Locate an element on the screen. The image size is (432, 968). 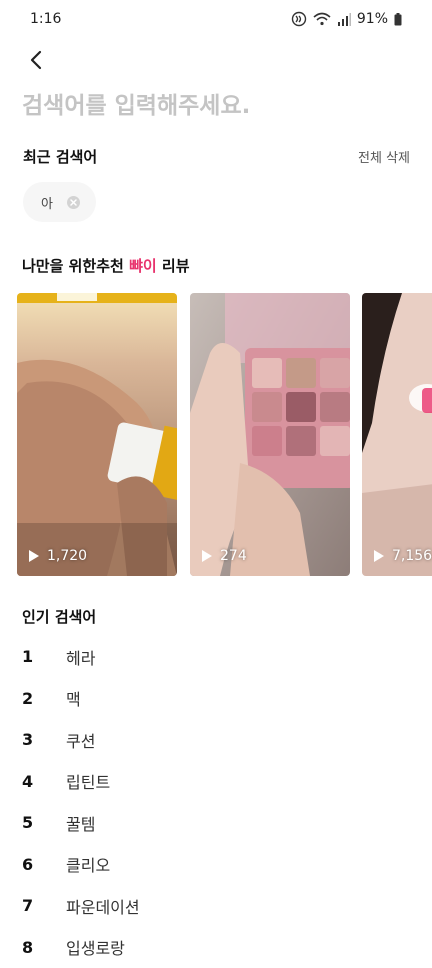
search-input is located at coordinates (217, 106).